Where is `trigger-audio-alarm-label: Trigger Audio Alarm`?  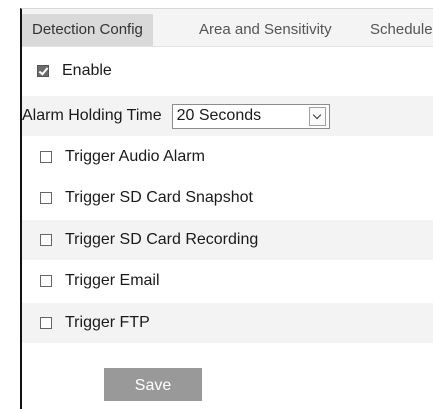
trigger-audio-alarm-label: Trigger Audio Alarm is located at coordinates (135, 156).